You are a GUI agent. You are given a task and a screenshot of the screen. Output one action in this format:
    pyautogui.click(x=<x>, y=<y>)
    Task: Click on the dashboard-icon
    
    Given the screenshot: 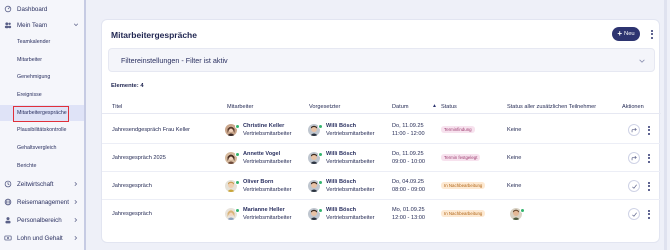 What is the action you would take?
    pyautogui.click(x=8, y=9)
    